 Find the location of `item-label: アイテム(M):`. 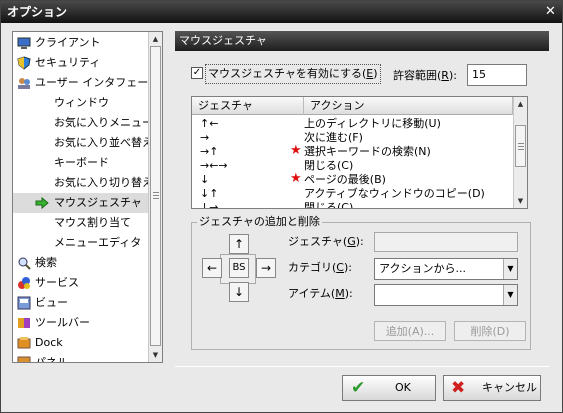

item-label: アイテム(M): is located at coordinates (320, 293).